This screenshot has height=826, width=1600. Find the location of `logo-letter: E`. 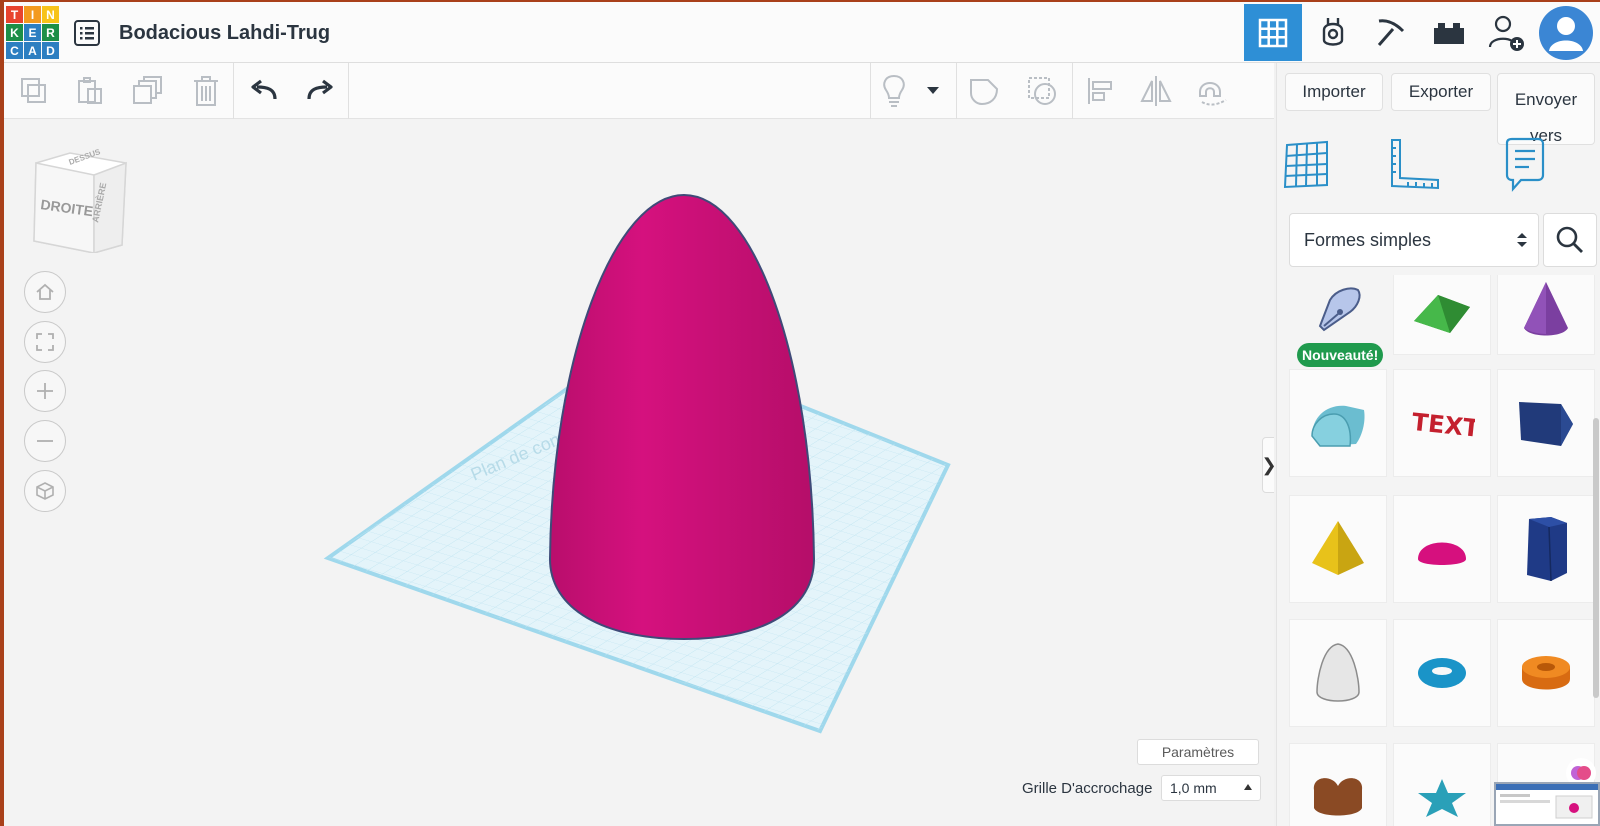

logo-letter: E is located at coordinates (32, 32).